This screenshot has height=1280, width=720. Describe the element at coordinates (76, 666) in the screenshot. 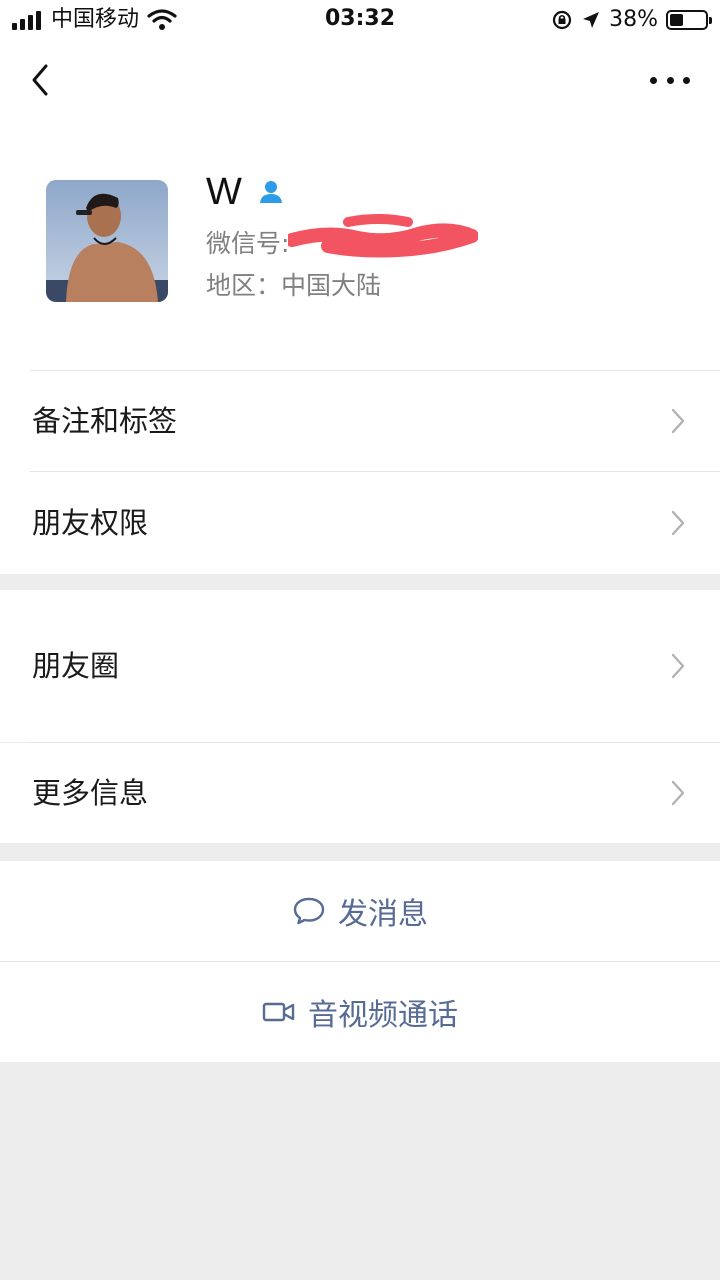

I see `row-label: 朋友圈` at that location.